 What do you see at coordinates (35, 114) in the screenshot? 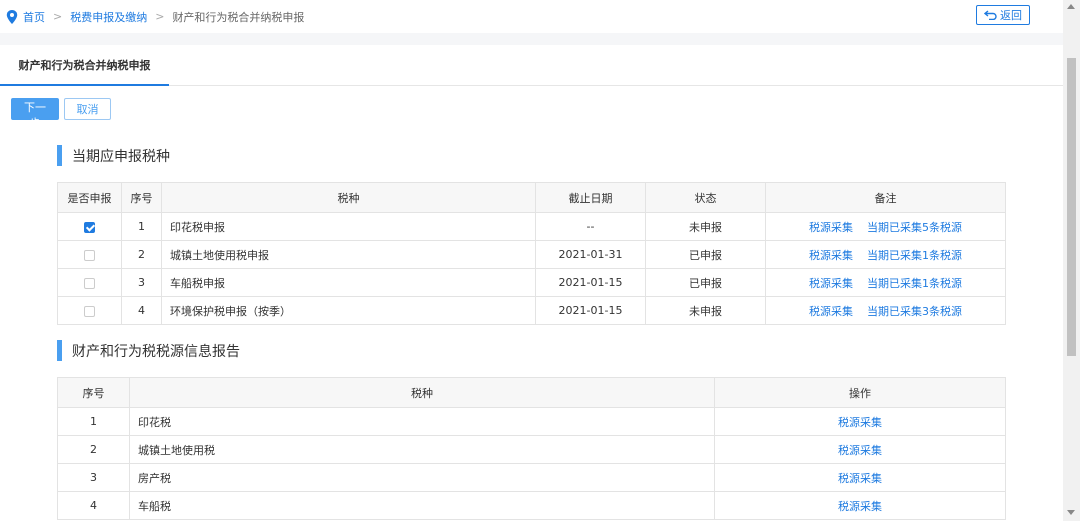
I see `next-step-button: 下一步` at bounding box center [35, 114].